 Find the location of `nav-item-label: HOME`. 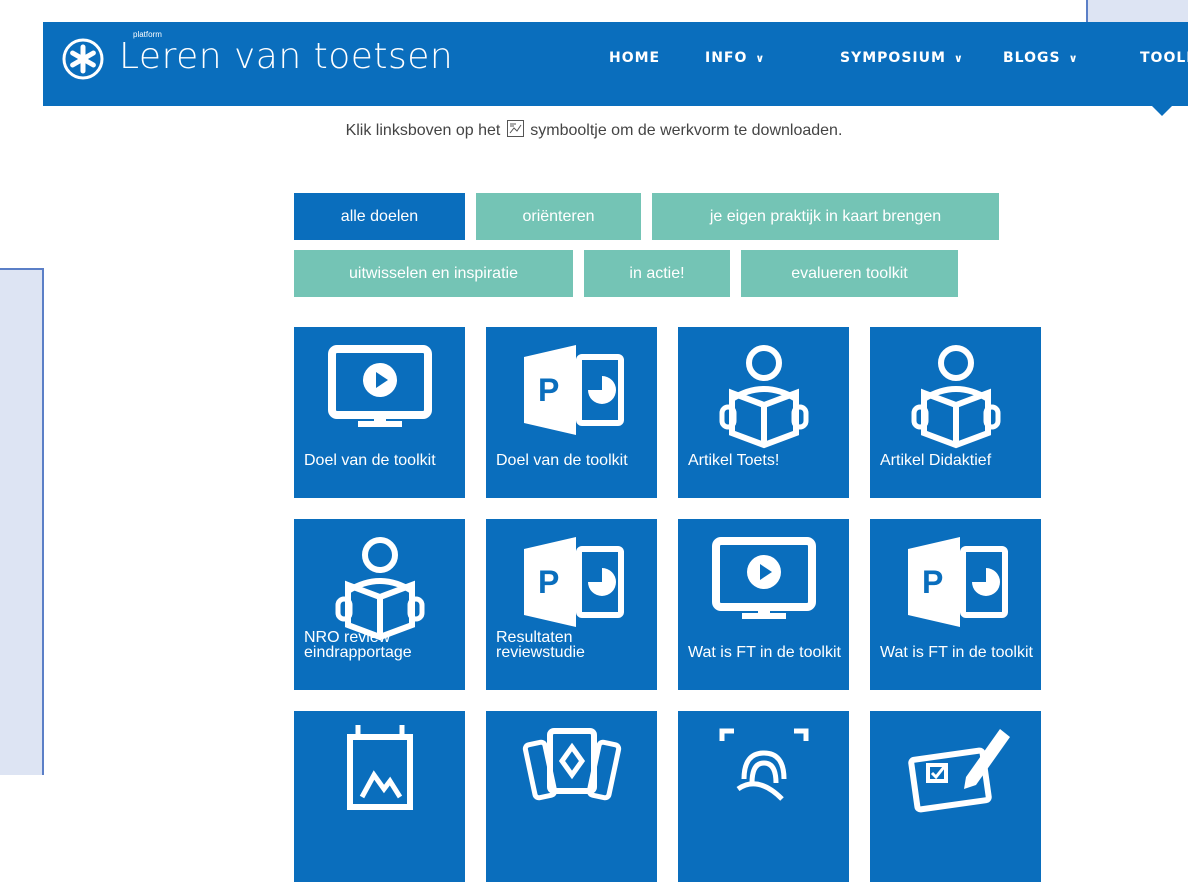

nav-item-label: HOME is located at coordinates (635, 58).